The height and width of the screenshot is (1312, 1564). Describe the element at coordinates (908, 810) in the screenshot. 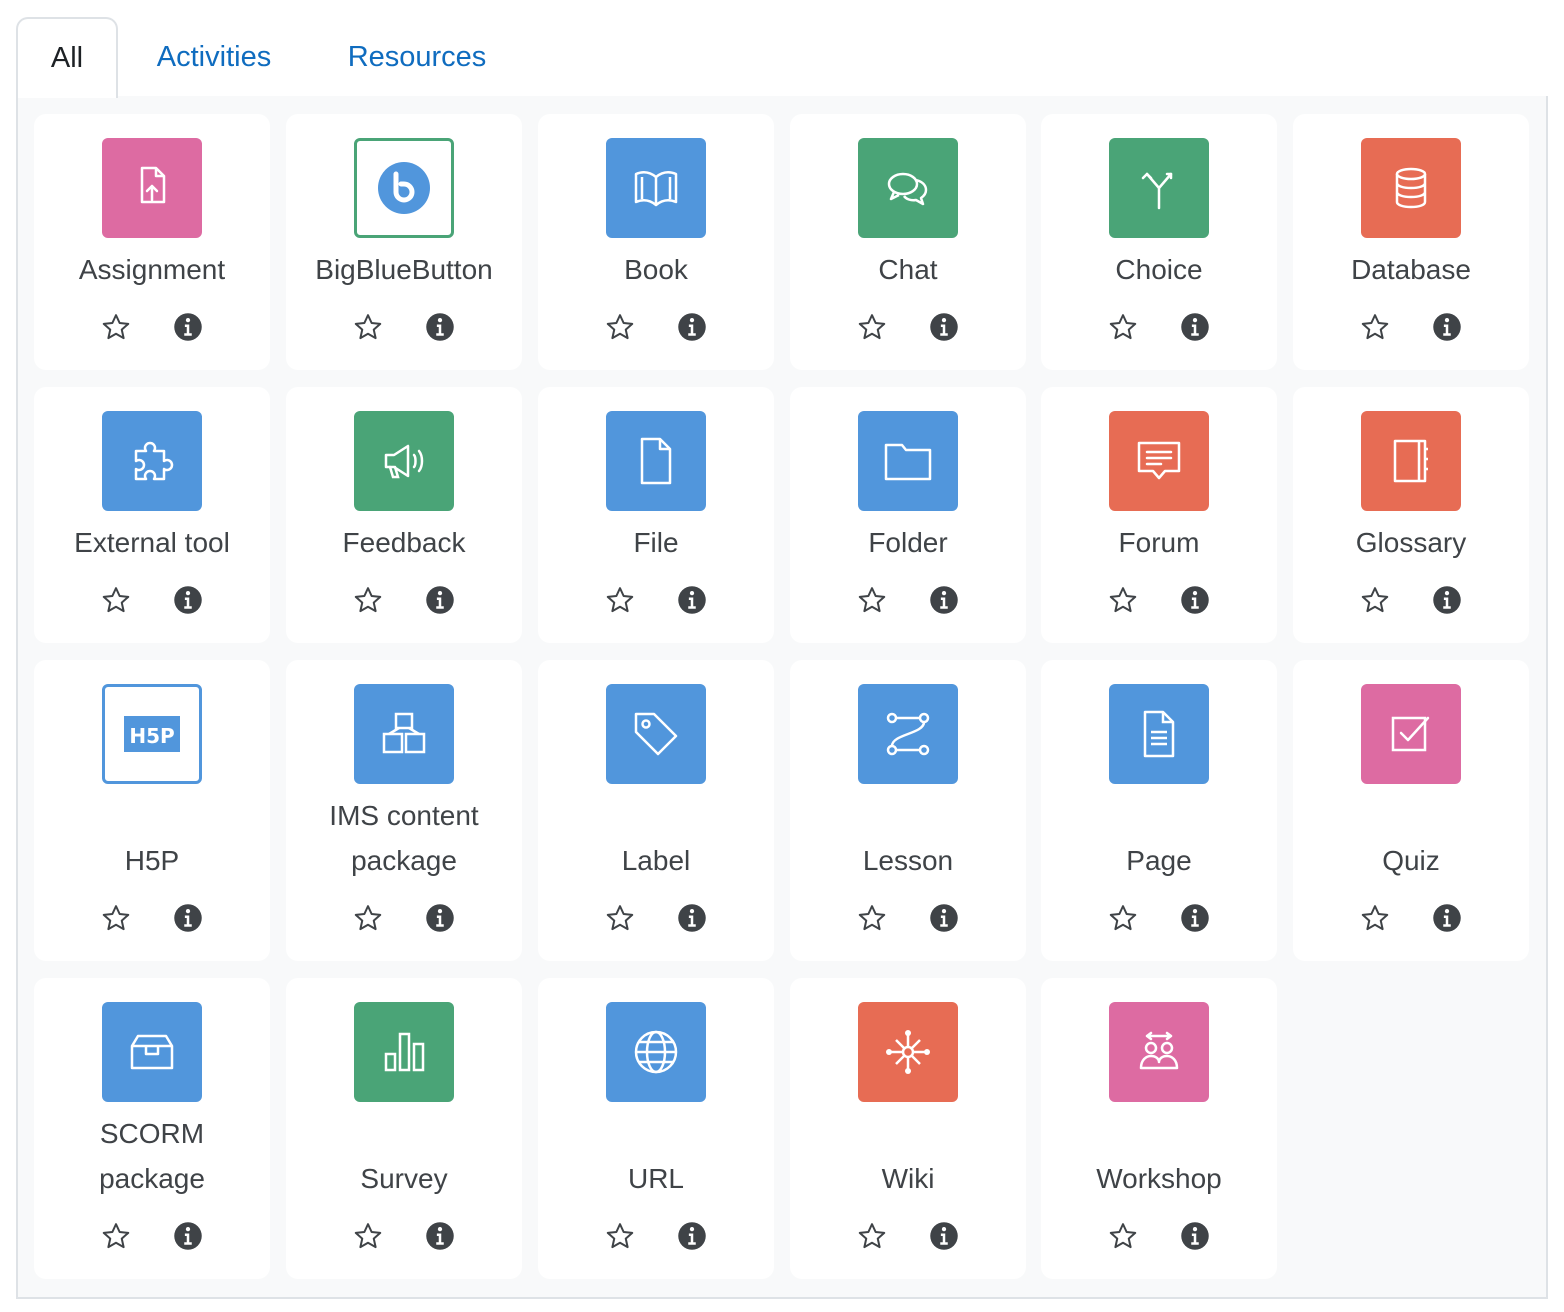

I see `module-card-lesson: Lesson` at that location.